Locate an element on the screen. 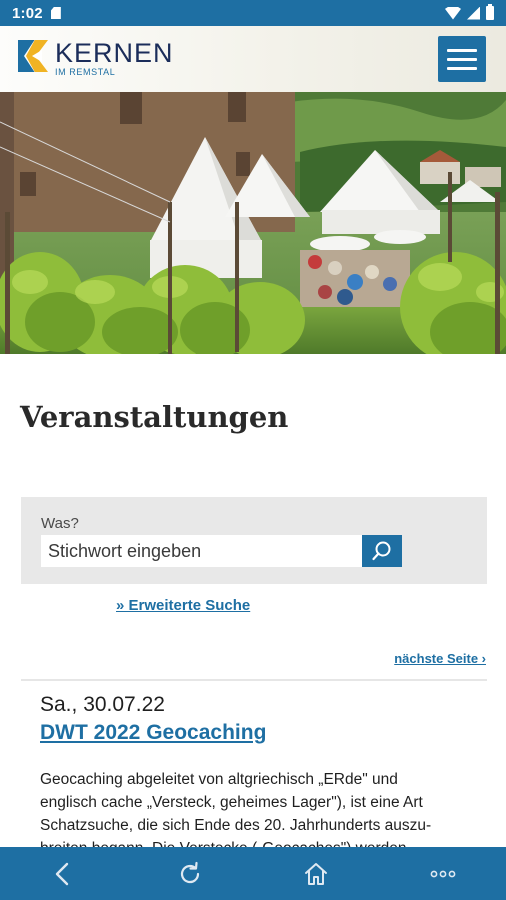  home-button is located at coordinates (316, 873).